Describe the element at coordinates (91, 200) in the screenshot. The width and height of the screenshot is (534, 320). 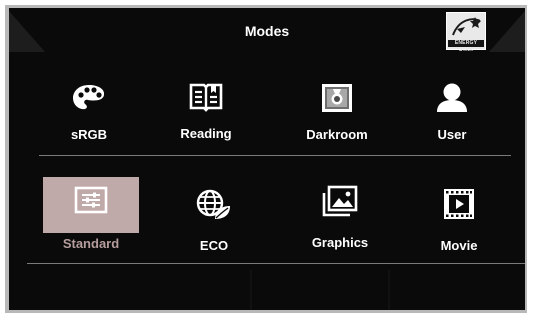
I see `sliders-icon` at that location.